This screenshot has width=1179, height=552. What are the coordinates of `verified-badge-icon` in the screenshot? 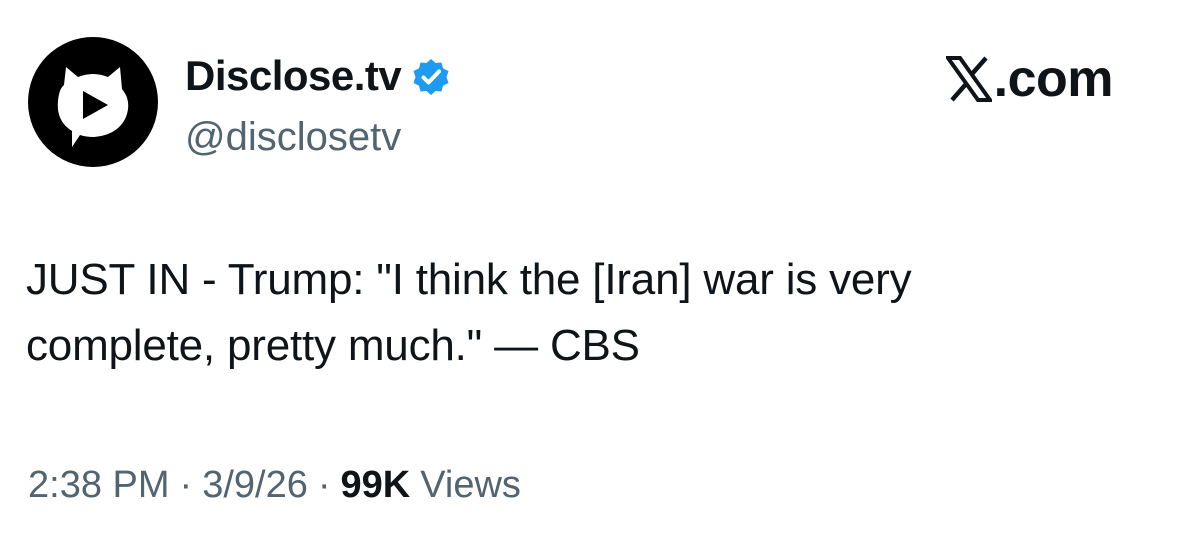 It's located at (431, 77).